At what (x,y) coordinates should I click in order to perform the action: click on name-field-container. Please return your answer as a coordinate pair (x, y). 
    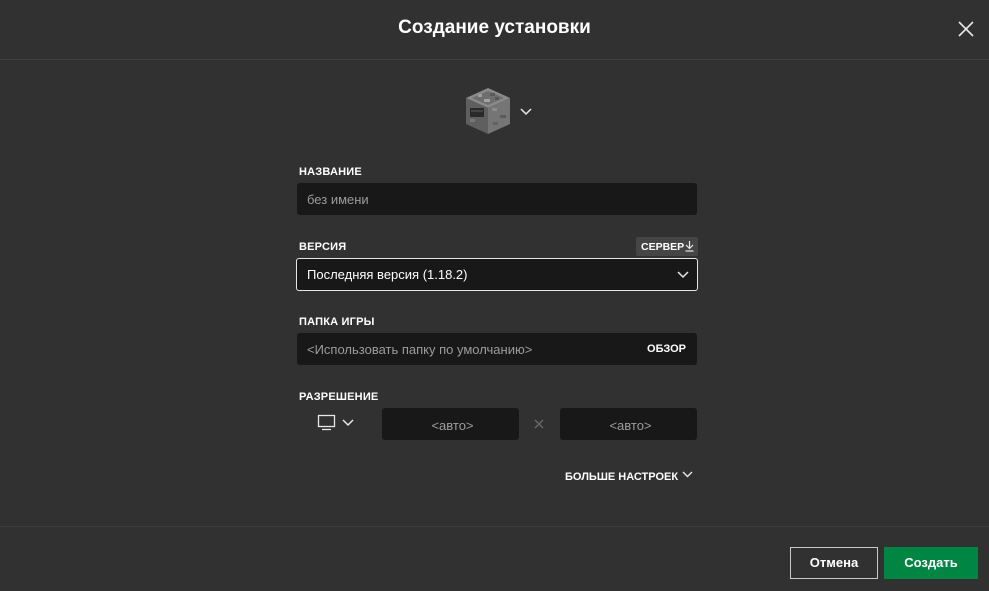
    Looking at the image, I should click on (497, 199).